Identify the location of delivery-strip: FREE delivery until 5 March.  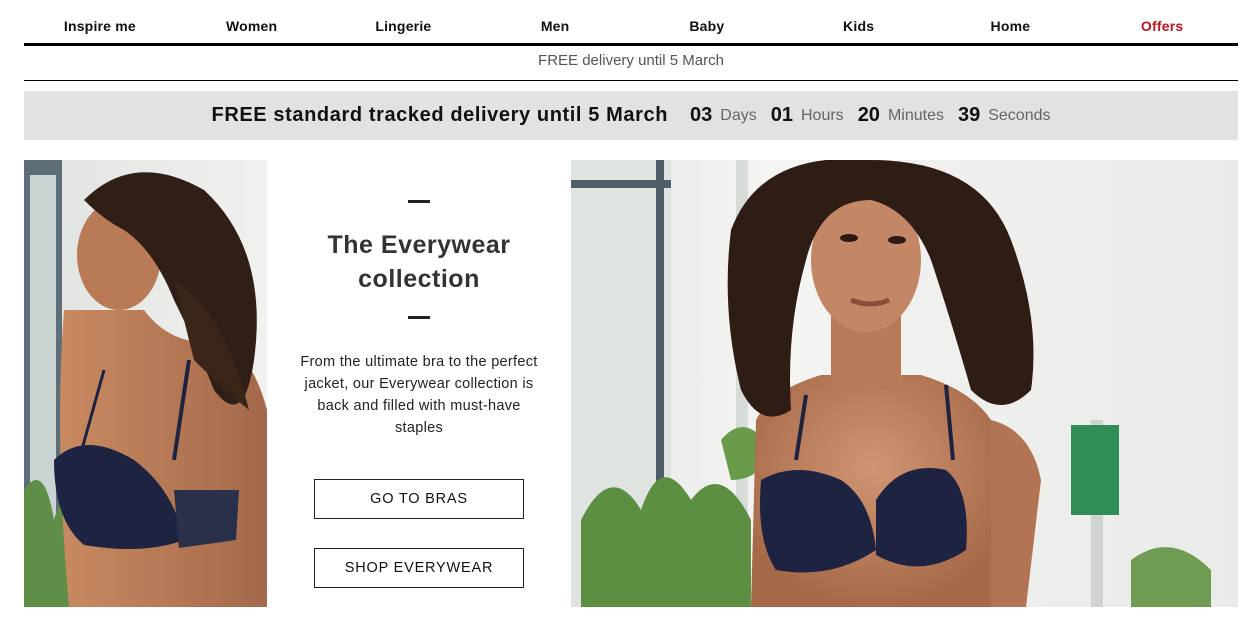
(631, 63).